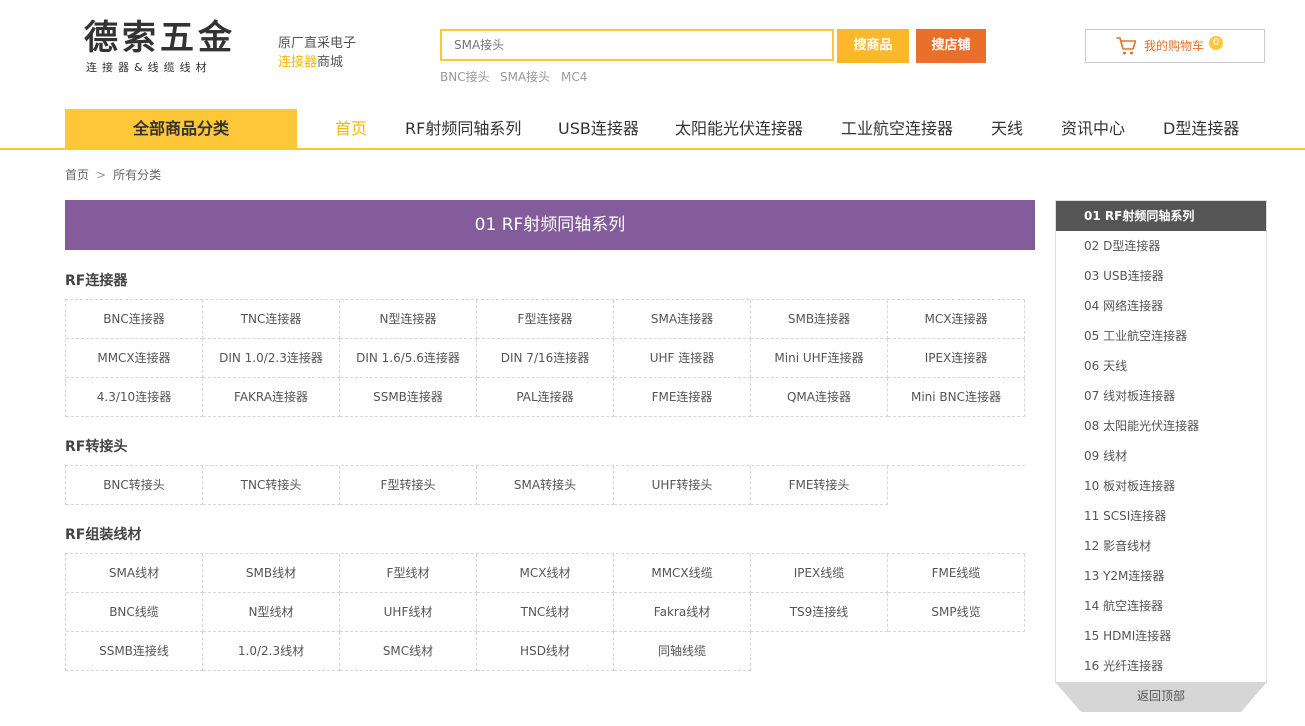 The image size is (1305, 726). What do you see at coordinates (956, 612) in the screenshot?
I see `category-link: SMP线览` at bounding box center [956, 612].